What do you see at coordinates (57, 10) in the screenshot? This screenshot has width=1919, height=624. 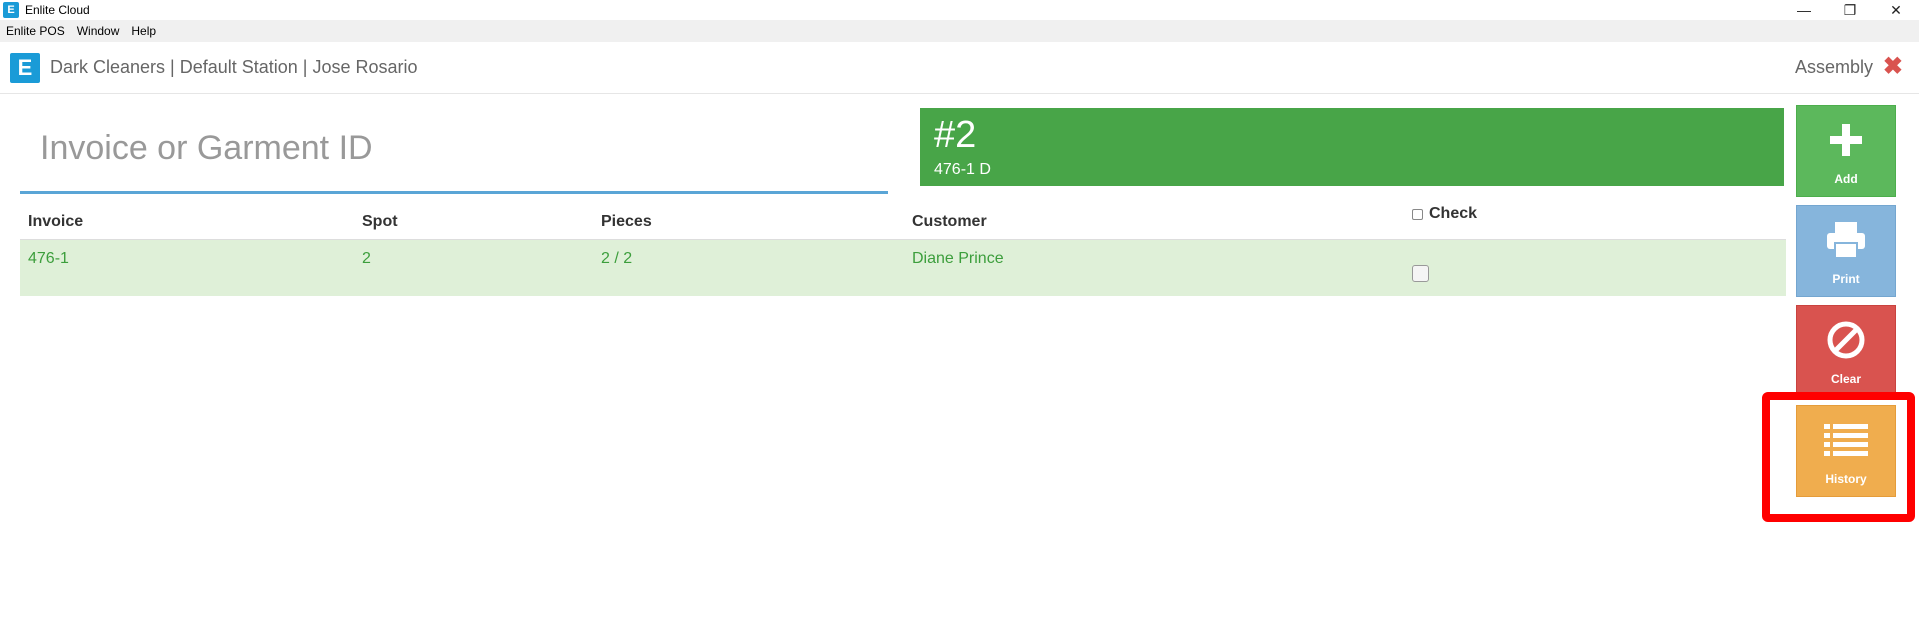 I see `window-title: Enlite Cloud` at bounding box center [57, 10].